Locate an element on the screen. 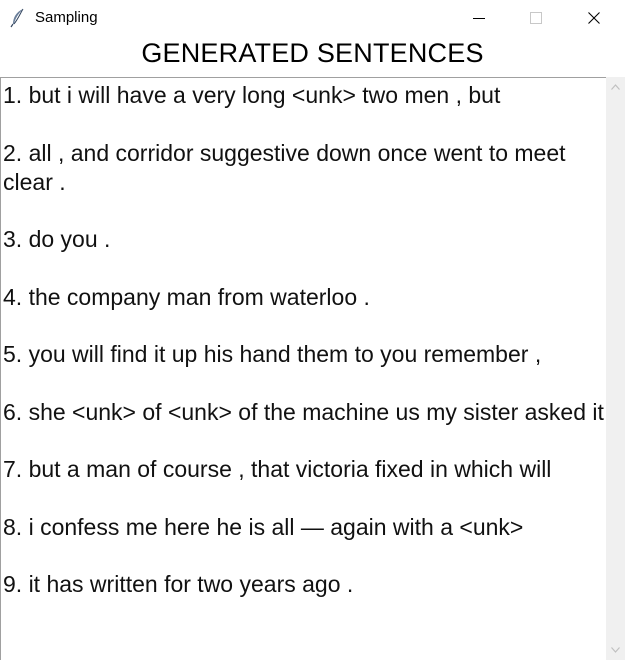  feather-icon is located at coordinates (18, 18).